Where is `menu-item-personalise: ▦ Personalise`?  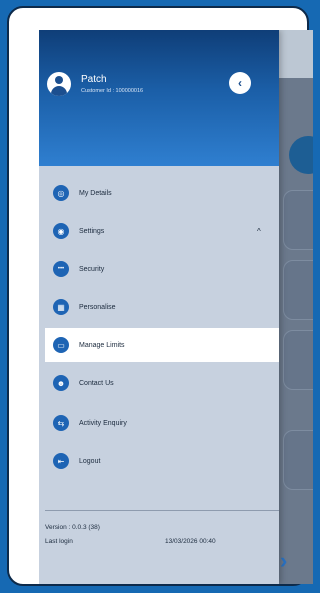 menu-item-personalise: ▦ Personalise is located at coordinates (159, 307).